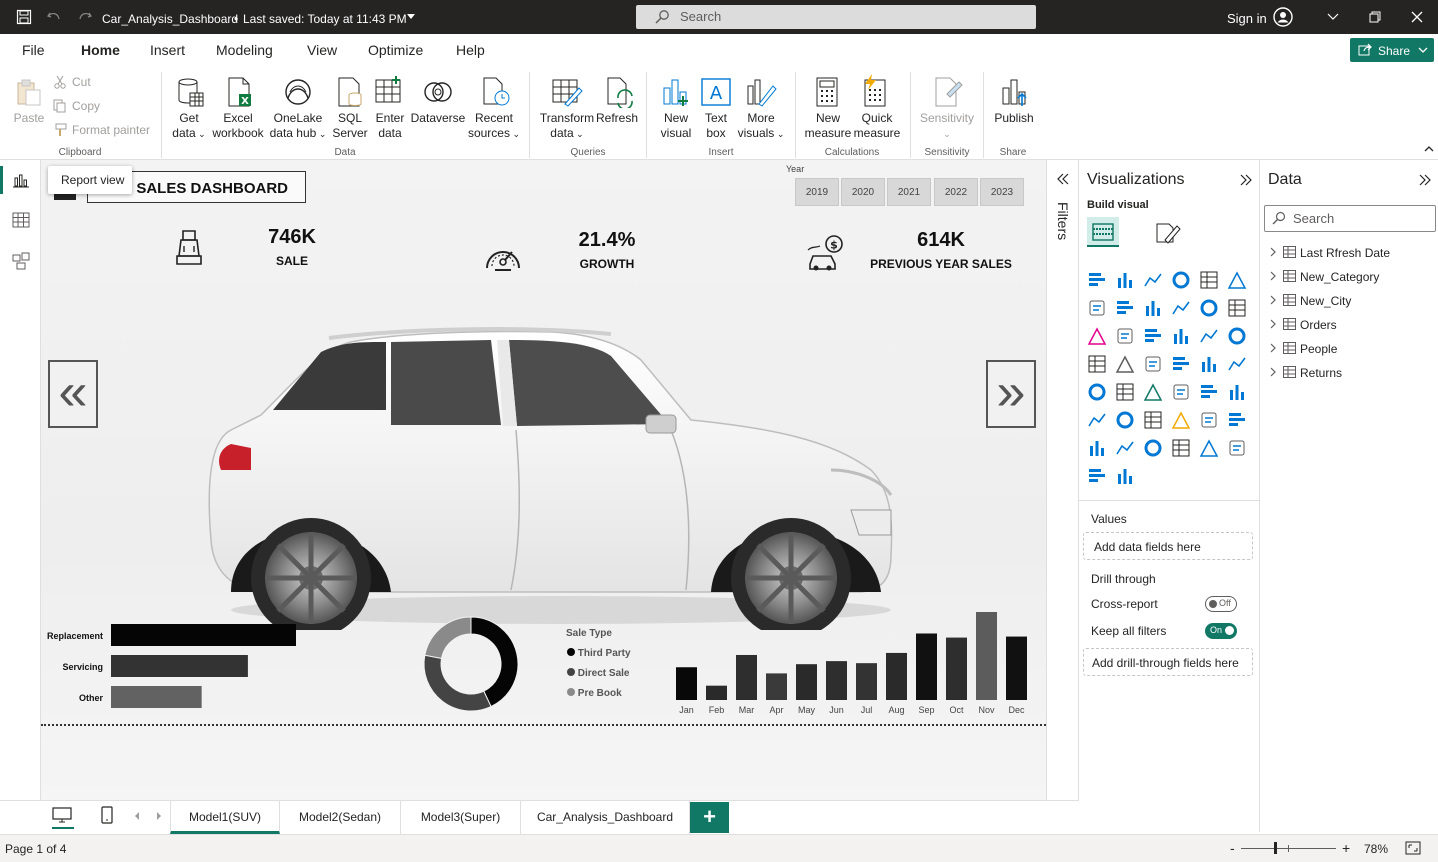 The width and height of the screenshot is (1438, 862). Describe the element at coordinates (62, 815) in the screenshot. I see `desktop-layout-icon` at that location.